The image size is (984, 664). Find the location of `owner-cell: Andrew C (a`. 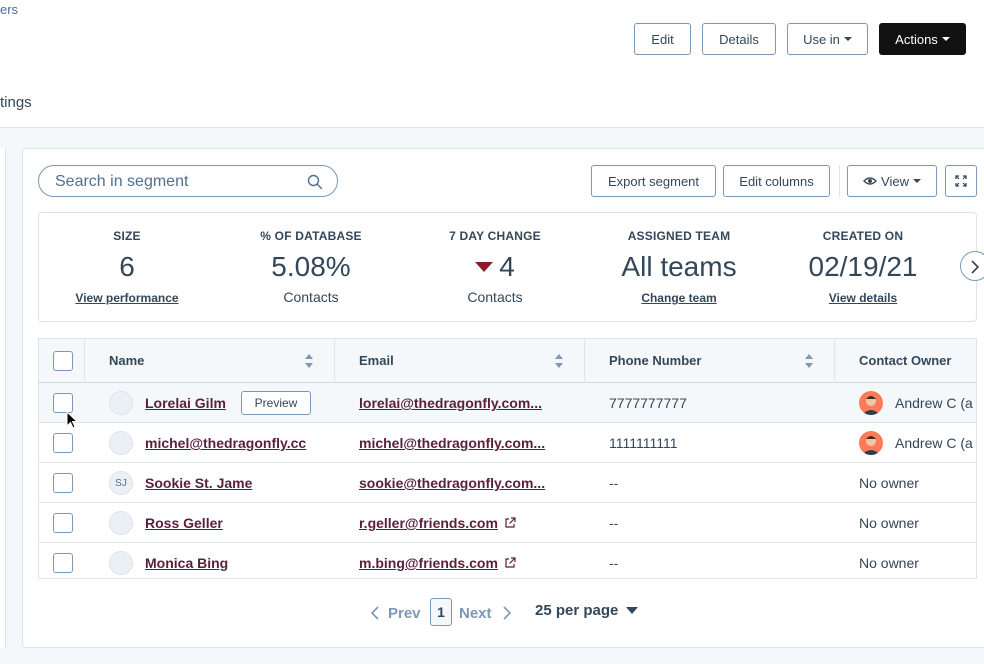

owner-cell: Andrew C (a is located at coordinates (934, 443).